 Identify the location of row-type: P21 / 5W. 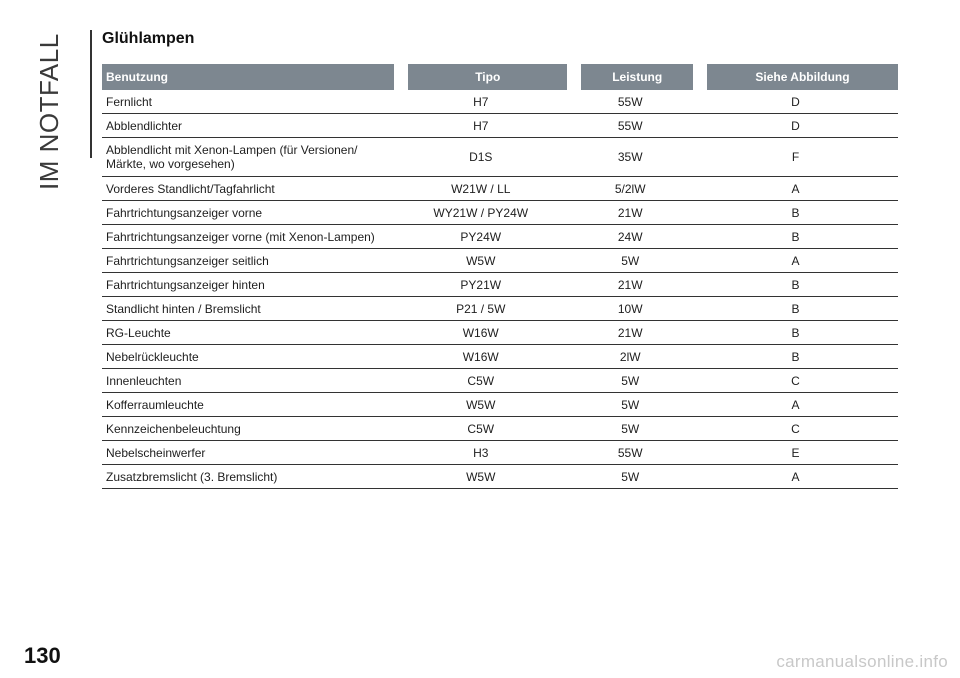
(481, 308).